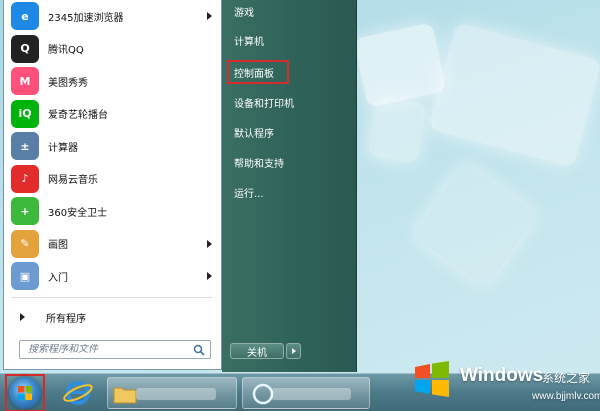  Describe the element at coordinates (112, 317) in the screenshot. I see `all-programs-button: 所有程序` at that location.